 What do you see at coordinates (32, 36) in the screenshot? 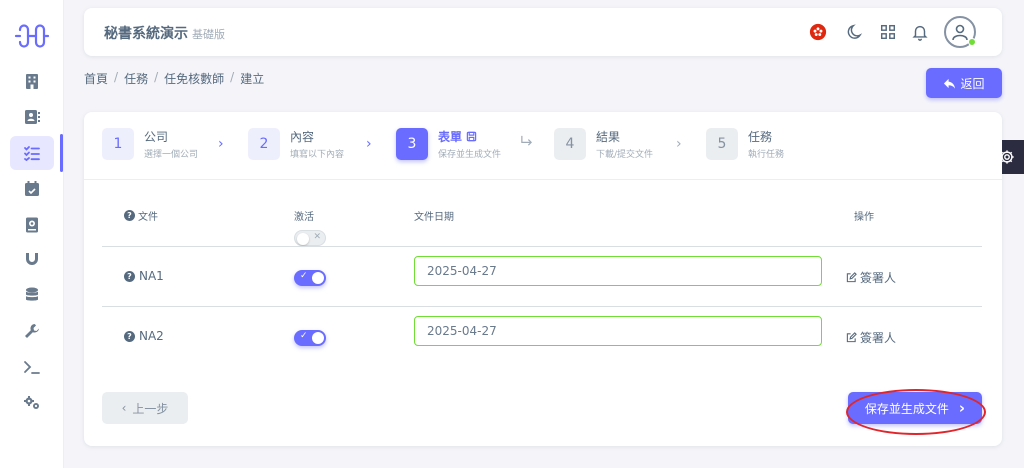
I see `brand-logo` at bounding box center [32, 36].